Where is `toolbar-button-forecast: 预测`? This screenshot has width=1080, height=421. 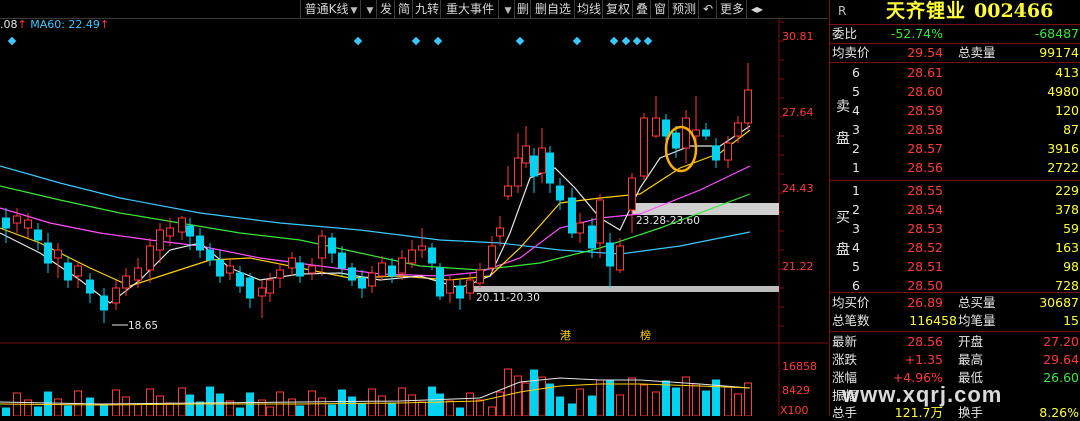 toolbar-button-forecast: 预测 is located at coordinates (683, 9).